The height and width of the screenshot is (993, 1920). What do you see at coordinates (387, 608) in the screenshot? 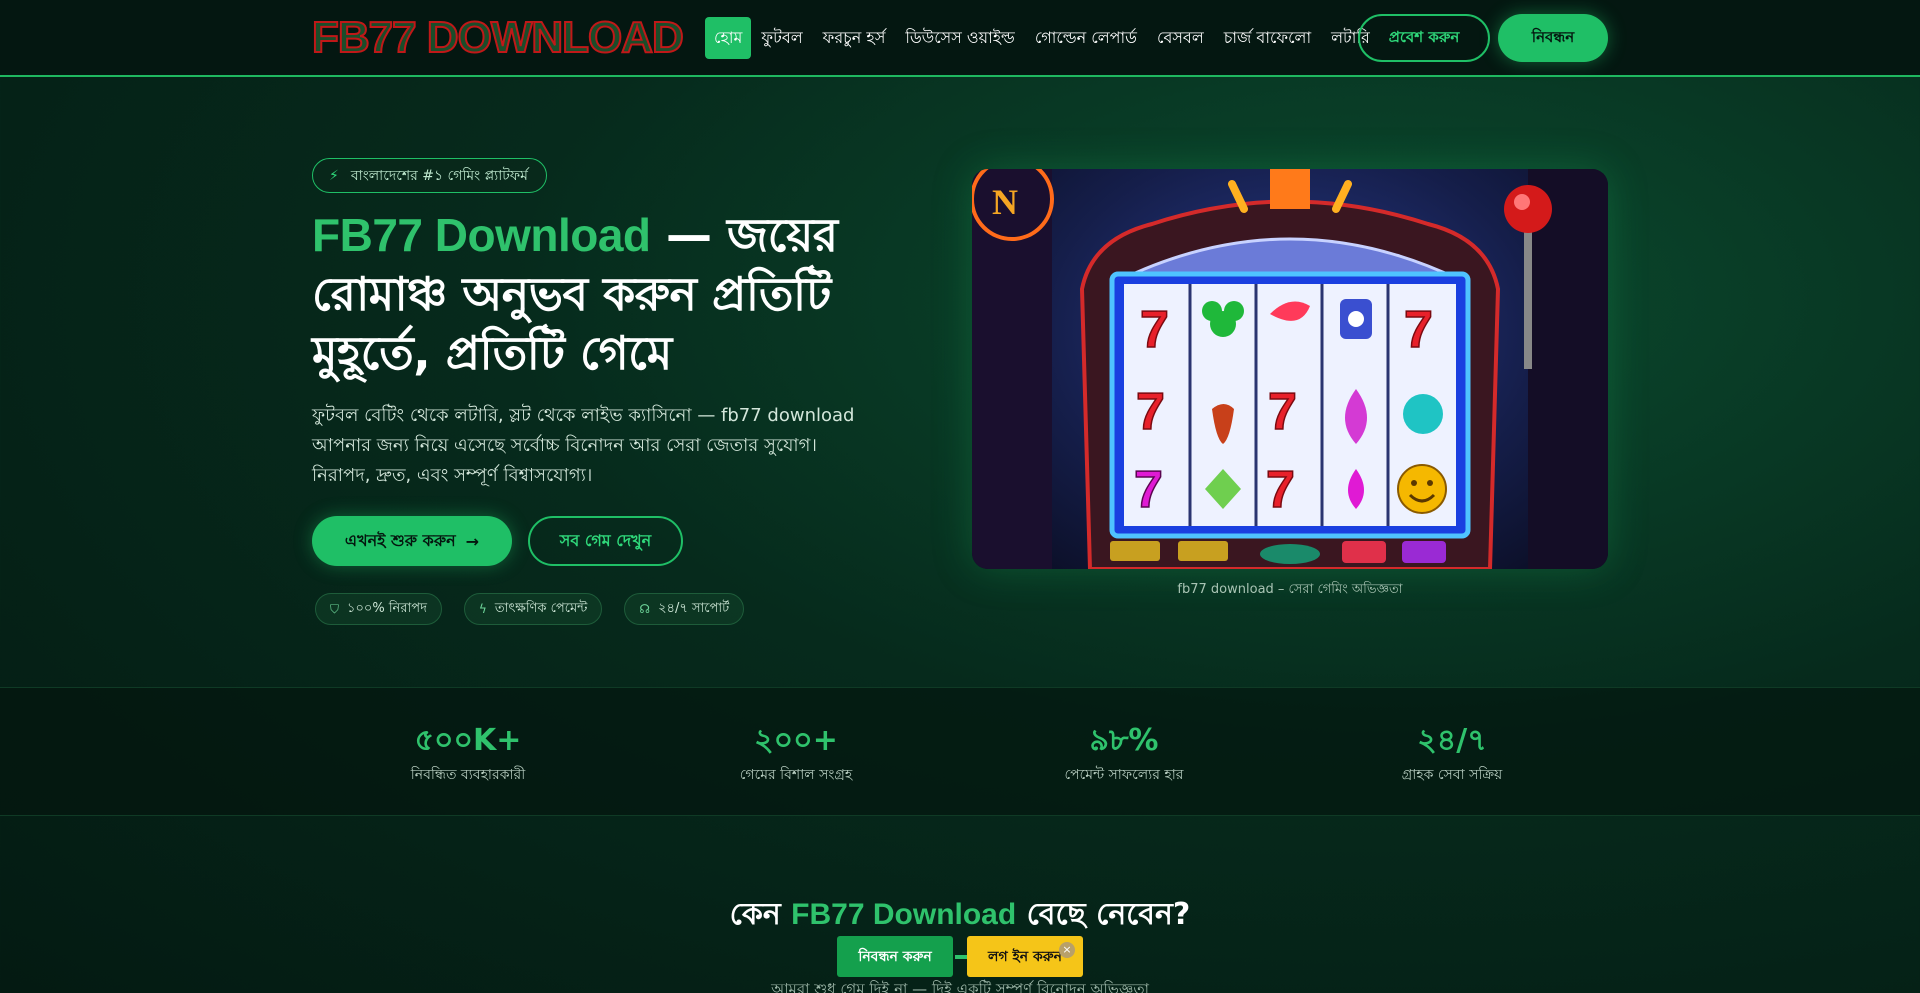
I see `chip-secure-label: ১০০% নিরাপদ` at bounding box center [387, 608].